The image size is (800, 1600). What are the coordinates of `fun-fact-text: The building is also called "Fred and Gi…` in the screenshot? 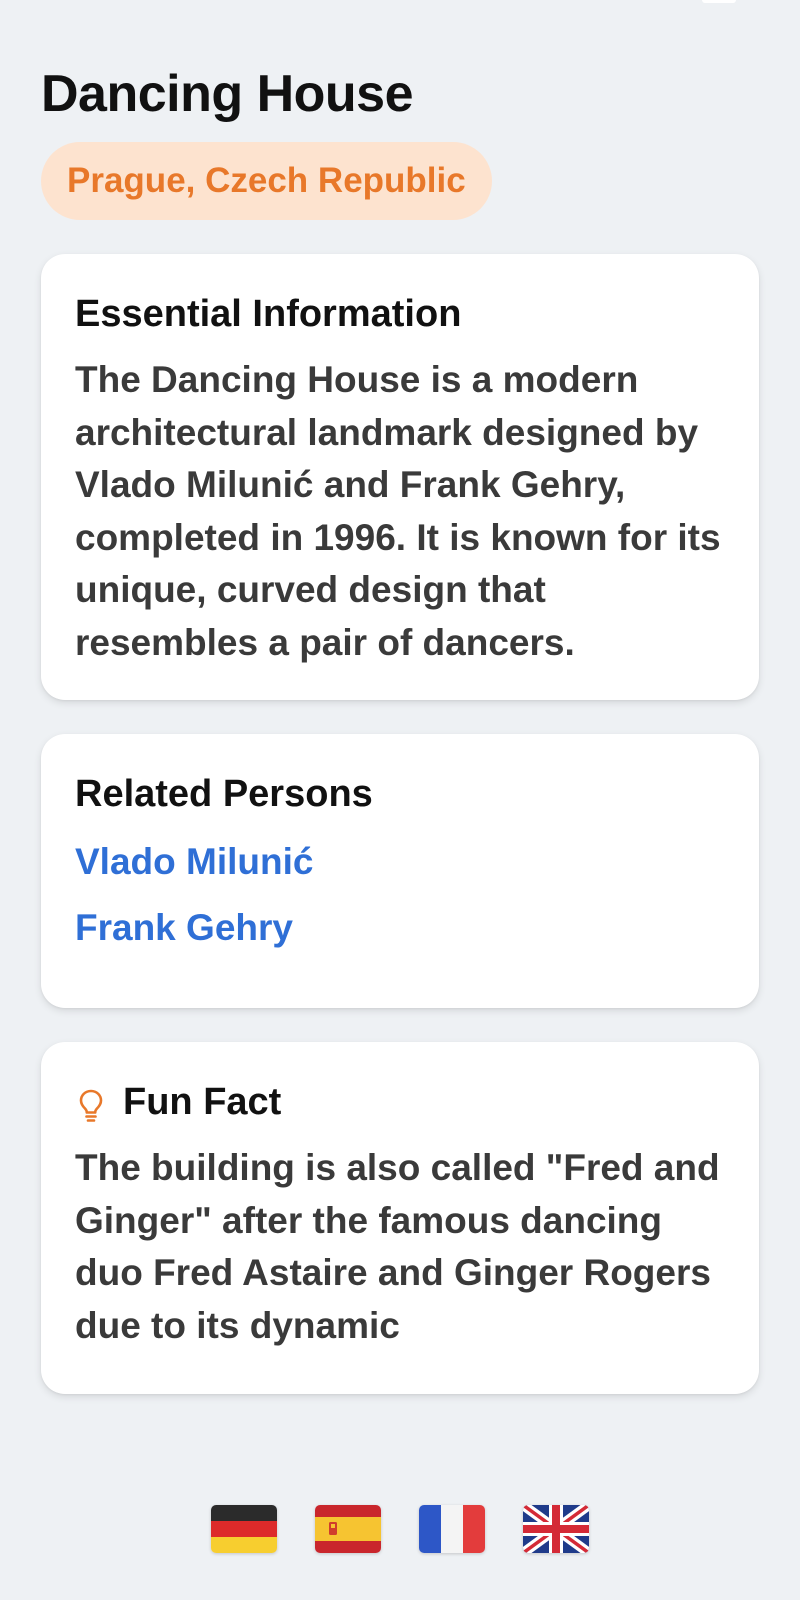 It's located at (397, 1246).